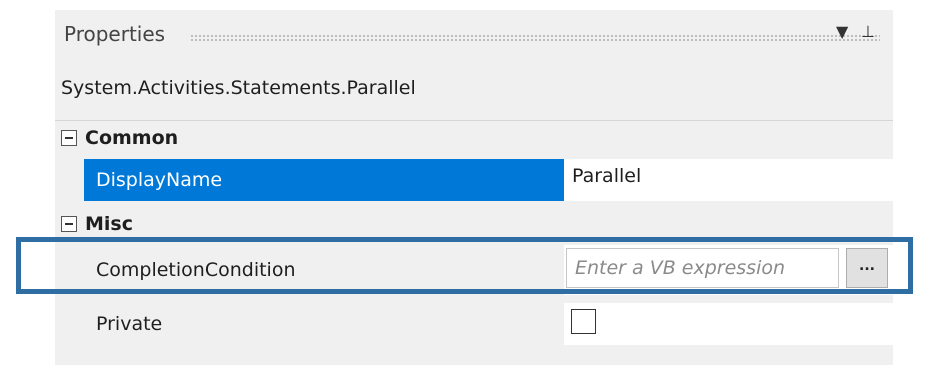 This screenshot has width=933, height=365. What do you see at coordinates (324, 180) in the screenshot?
I see `property-name: DisplayName` at bounding box center [324, 180].